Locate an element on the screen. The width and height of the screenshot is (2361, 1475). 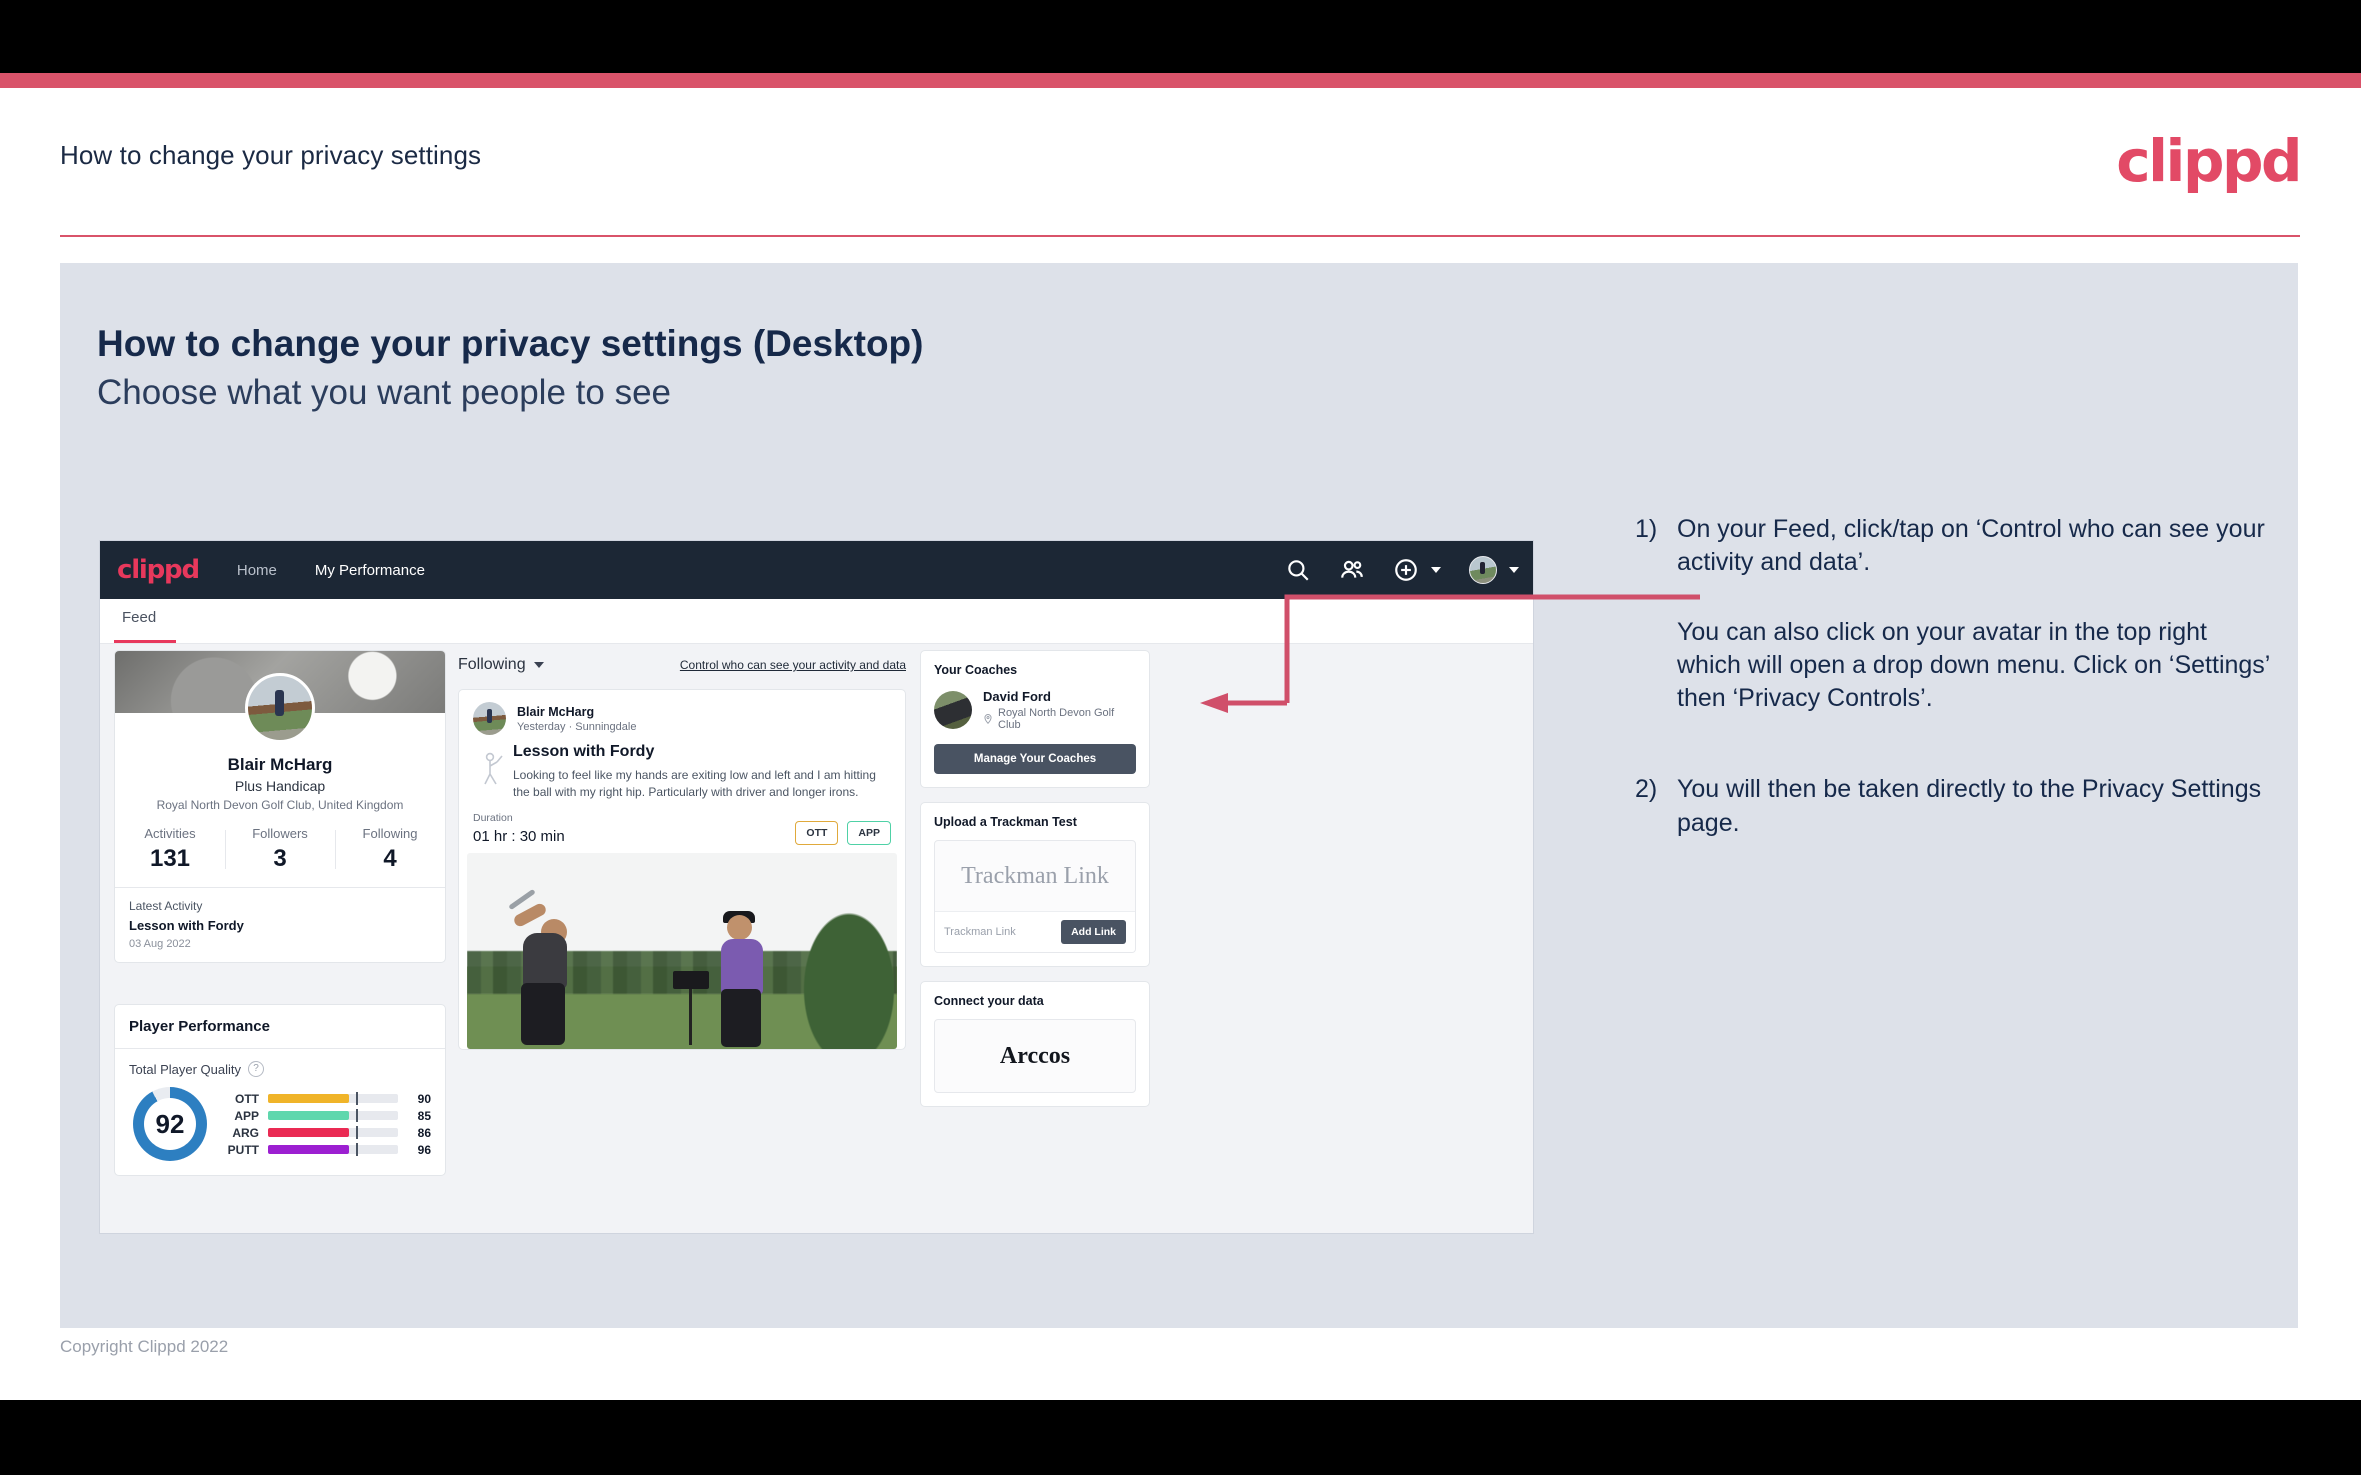
instruction-number: 2) is located at coordinates (1646, 789).